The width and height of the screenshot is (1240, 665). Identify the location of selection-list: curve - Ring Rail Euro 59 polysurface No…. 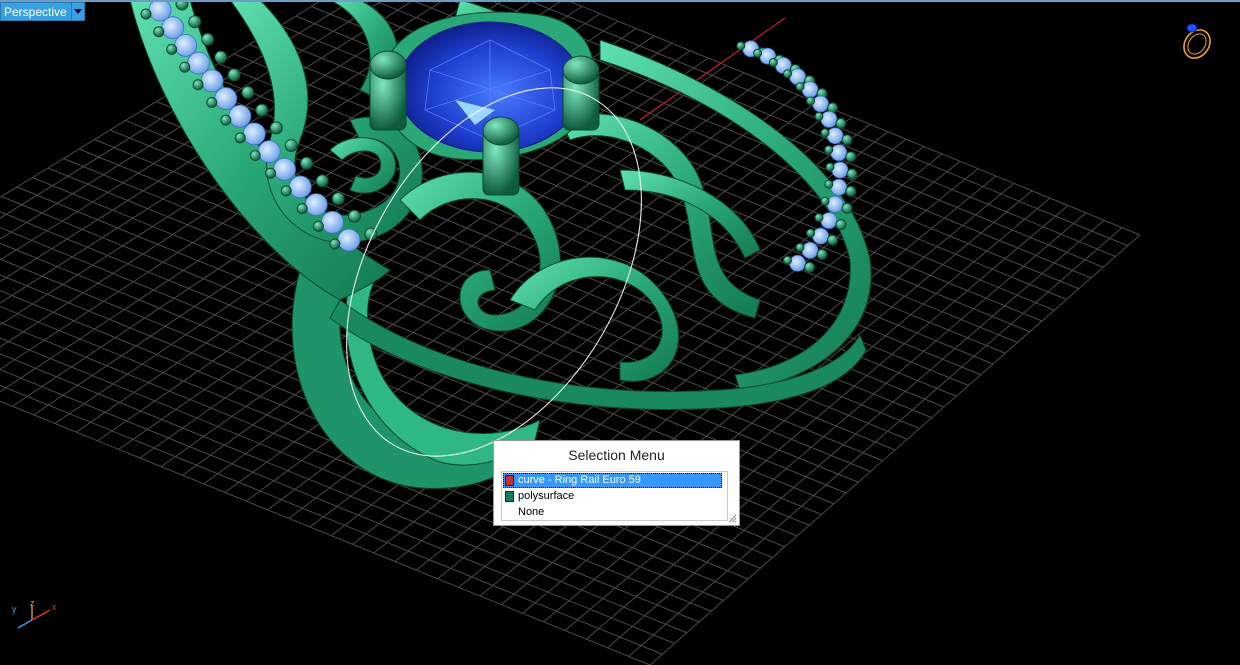
(614, 496).